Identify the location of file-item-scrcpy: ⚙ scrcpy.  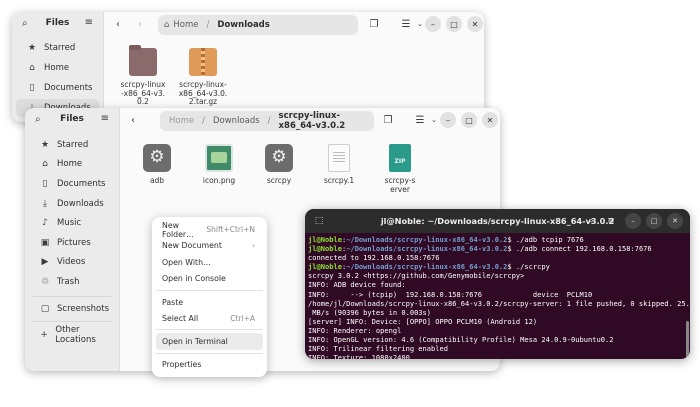
(279, 165).